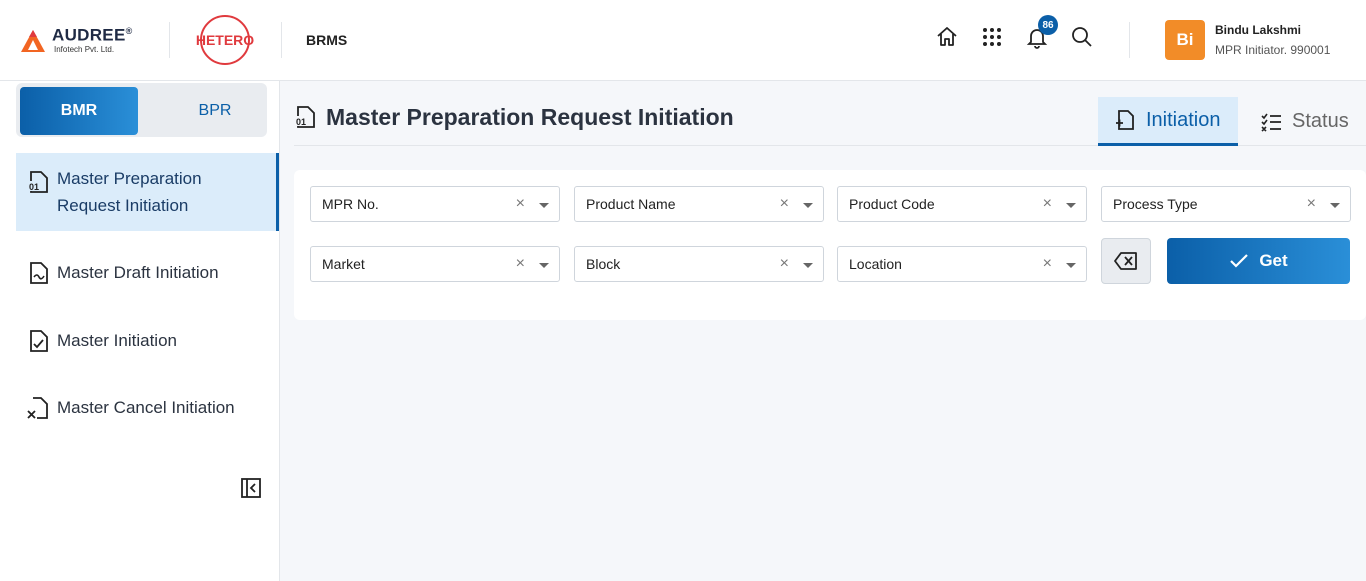 This screenshot has height=581, width=1366. I want to click on company-reg-mark: ®, so click(129, 31).